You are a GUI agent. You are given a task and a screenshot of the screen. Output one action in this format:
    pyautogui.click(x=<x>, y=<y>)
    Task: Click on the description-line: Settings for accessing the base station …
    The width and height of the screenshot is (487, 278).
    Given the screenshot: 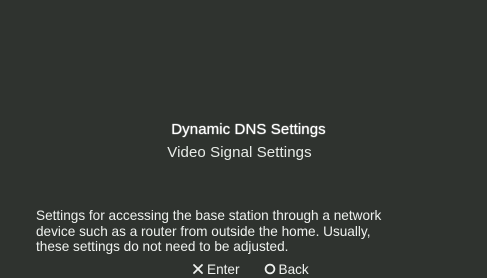 What is the action you would take?
    pyautogui.click(x=209, y=215)
    